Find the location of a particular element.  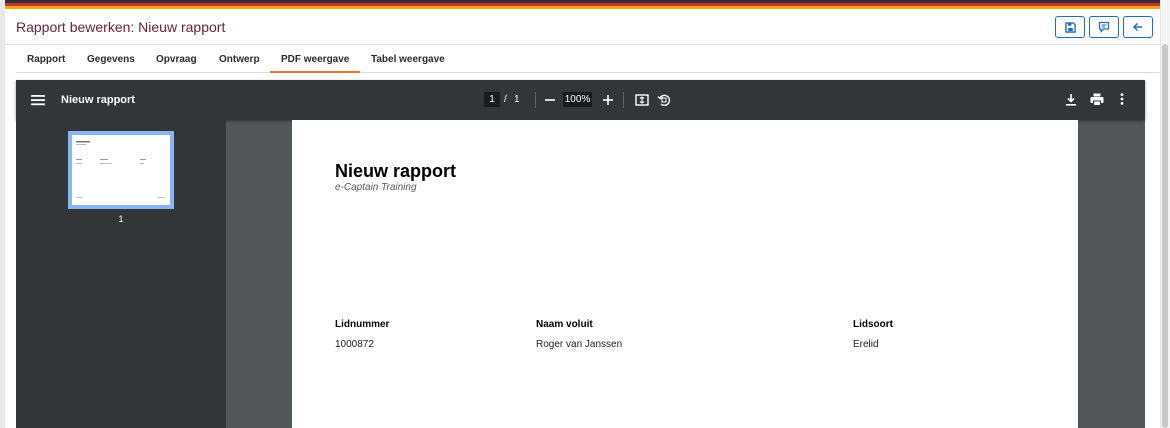

pdf-doc-title: Nieuw rapport is located at coordinates (98, 100).